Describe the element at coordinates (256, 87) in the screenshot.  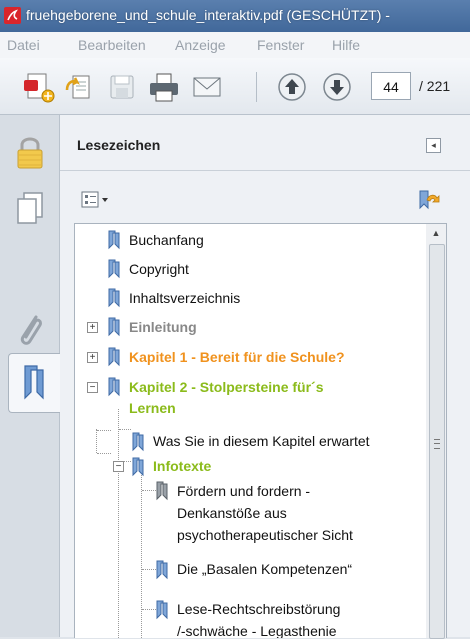
I see `toolbar-separator` at that location.